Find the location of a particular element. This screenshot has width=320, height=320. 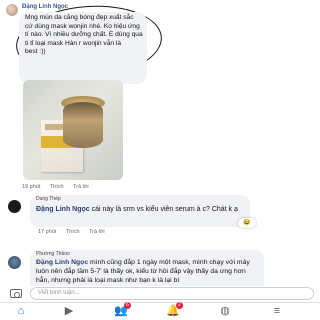

reaction-badge: 😂 is located at coordinates (247, 223).